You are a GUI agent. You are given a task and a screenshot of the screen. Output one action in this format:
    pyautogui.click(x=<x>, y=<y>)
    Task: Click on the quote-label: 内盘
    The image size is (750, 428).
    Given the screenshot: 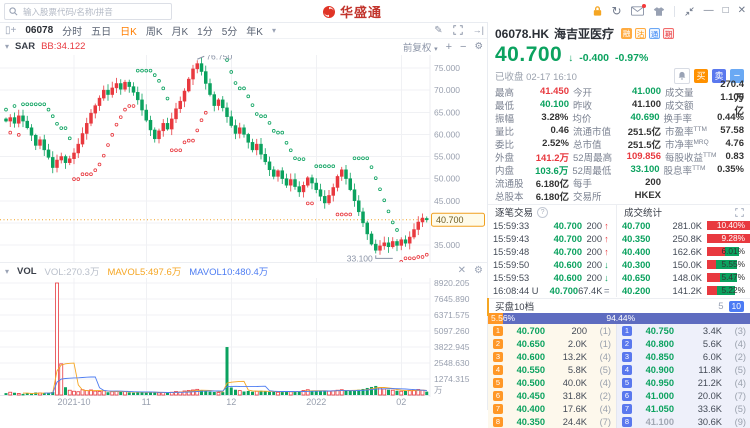 What is the action you would take?
    pyautogui.click(x=505, y=171)
    